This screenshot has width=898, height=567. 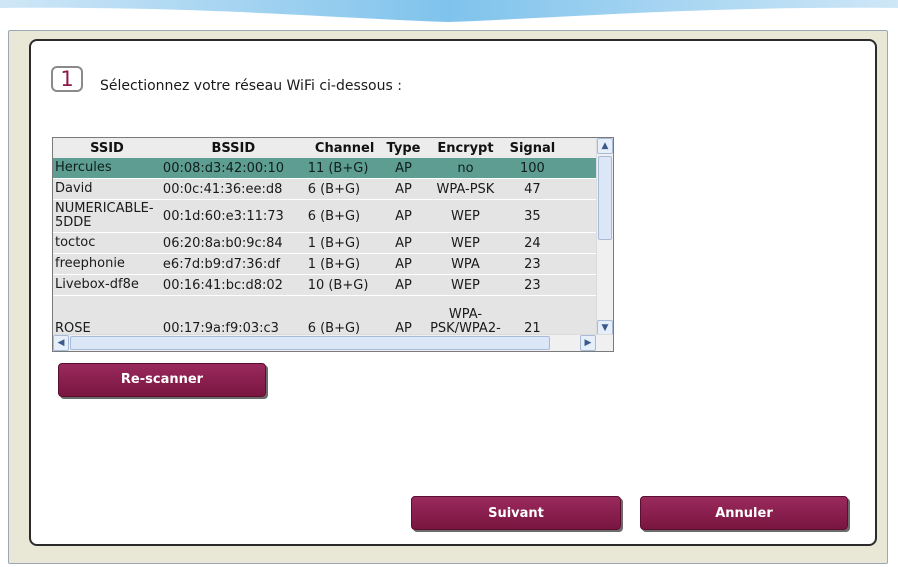 I want to click on column-header-bssid: BSSID, so click(x=233, y=148).